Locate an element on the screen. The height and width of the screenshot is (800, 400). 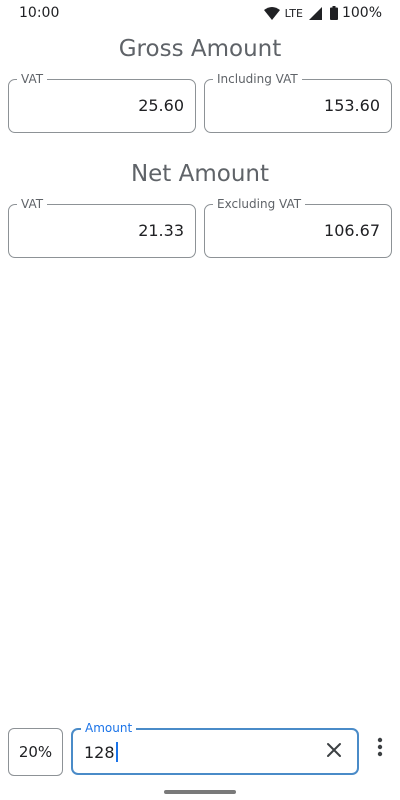
status-bar: 10:00 LTE 100% is located at coordinates (200, 13).